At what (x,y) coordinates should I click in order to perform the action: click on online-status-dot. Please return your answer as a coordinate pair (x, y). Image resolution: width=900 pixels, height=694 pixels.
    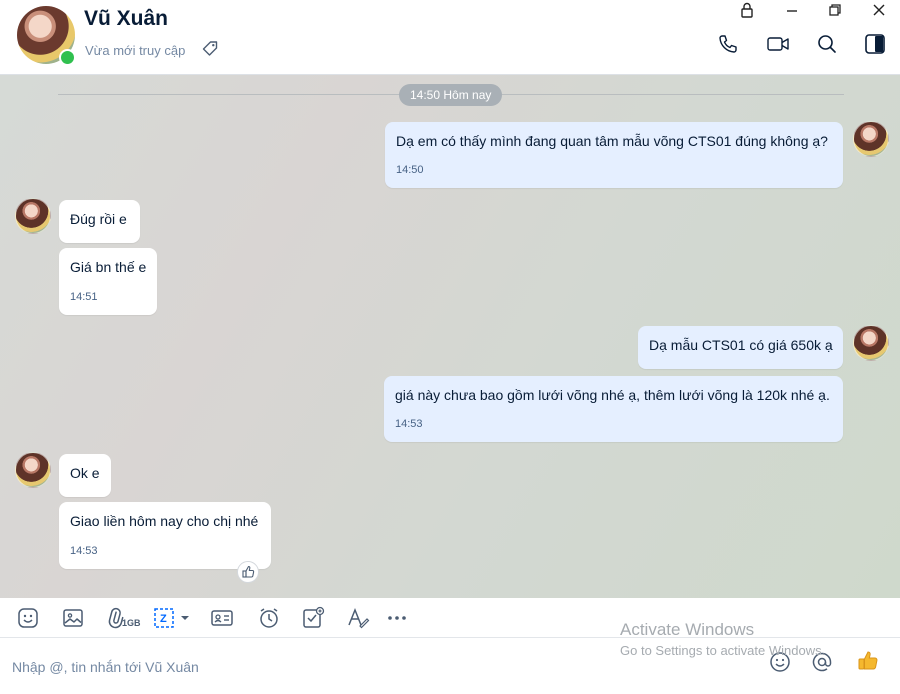
    Looking at the image, I should click on (67, 57).